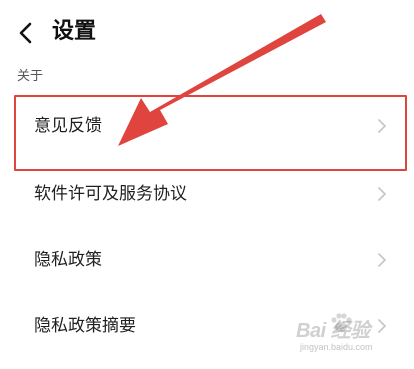  I want to click on list-item-label: 意见反馈, so click(68, 126).